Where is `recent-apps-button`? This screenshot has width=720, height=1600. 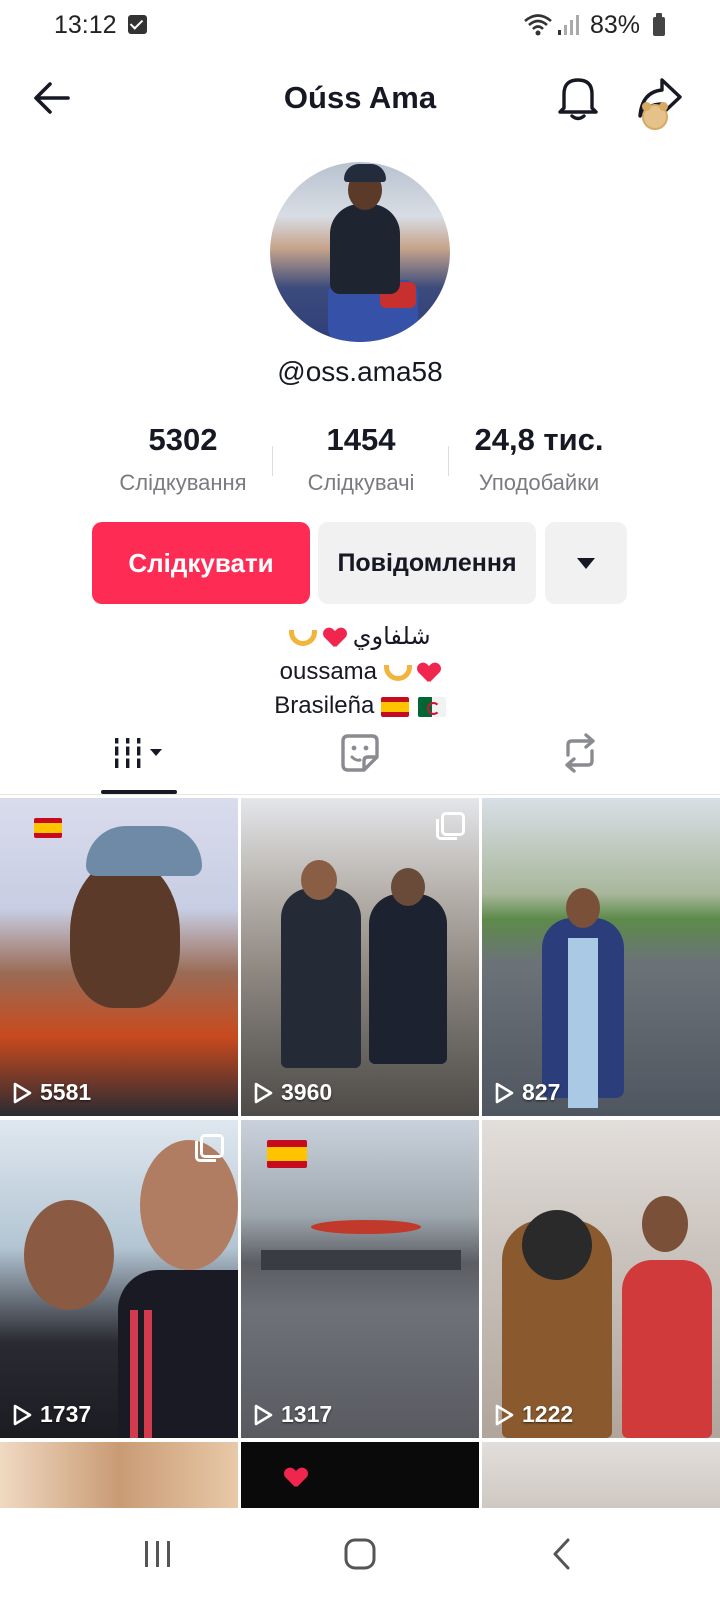
recent-apps-button is located at coordinates (158, 1554).